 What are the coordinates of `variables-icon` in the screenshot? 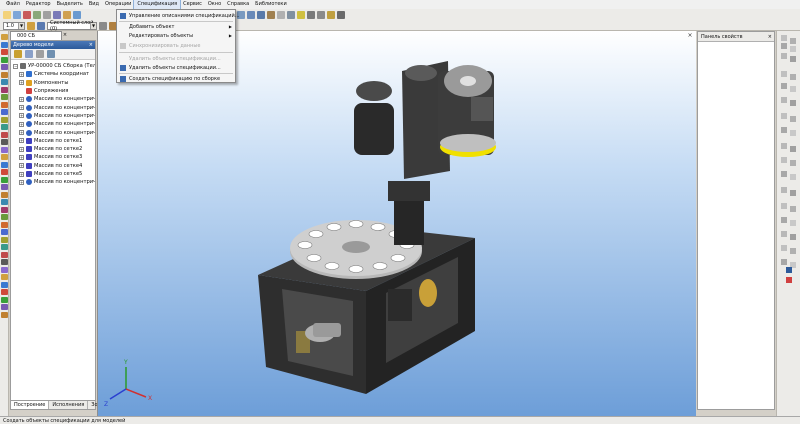 It's located at (789, 280).